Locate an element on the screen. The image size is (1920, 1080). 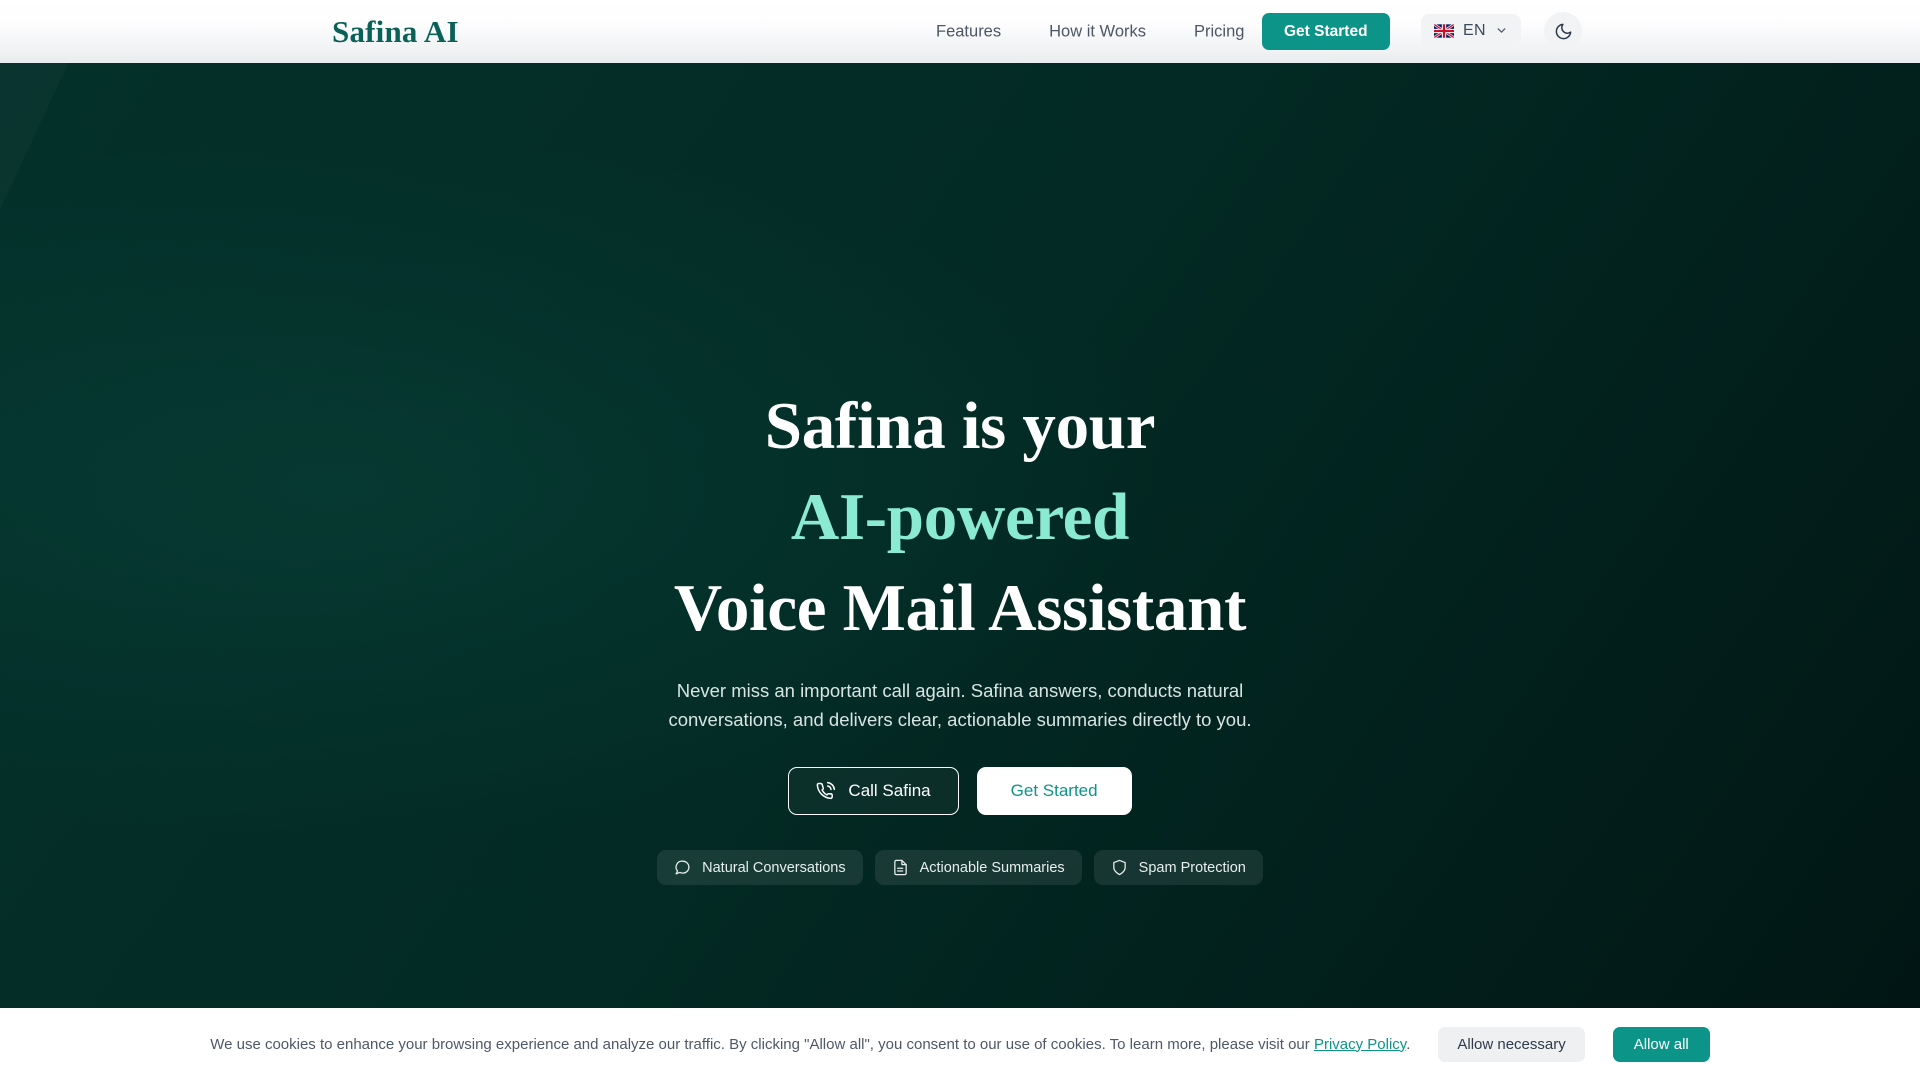
language-selector: EN is located at coordinates (1471, 30).